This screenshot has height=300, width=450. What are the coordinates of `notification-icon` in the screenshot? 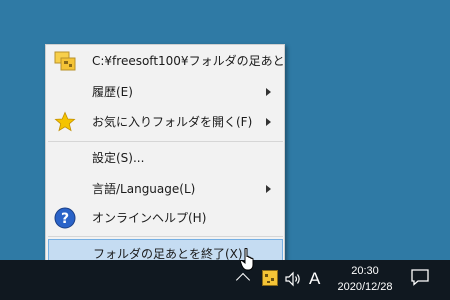 It's located at (420, 277).